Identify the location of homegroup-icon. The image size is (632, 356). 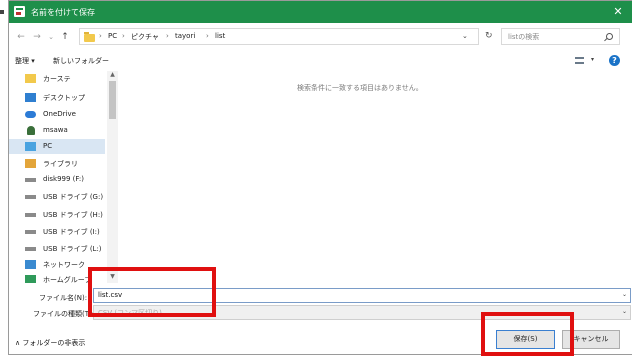
(30, 279).